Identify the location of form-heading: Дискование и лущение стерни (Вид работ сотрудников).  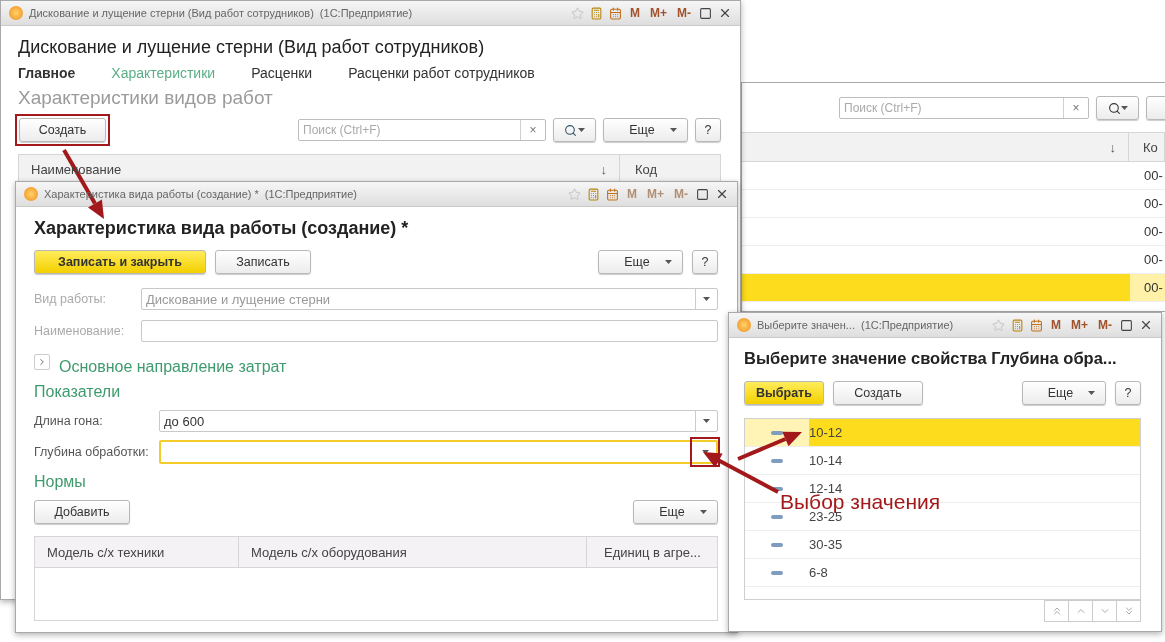
(252, 47).